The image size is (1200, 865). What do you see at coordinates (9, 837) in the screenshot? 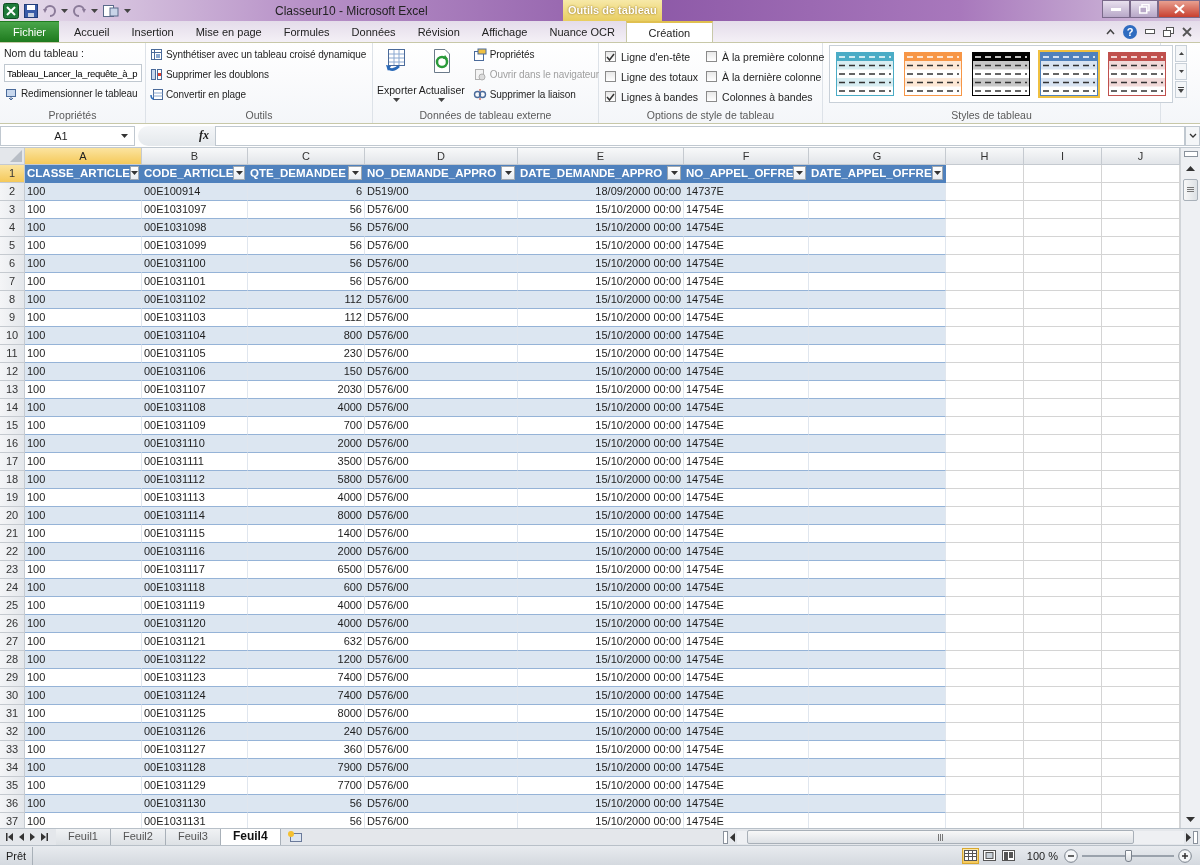
I see `first-sheet-icon` at bounding box center [9, 837].